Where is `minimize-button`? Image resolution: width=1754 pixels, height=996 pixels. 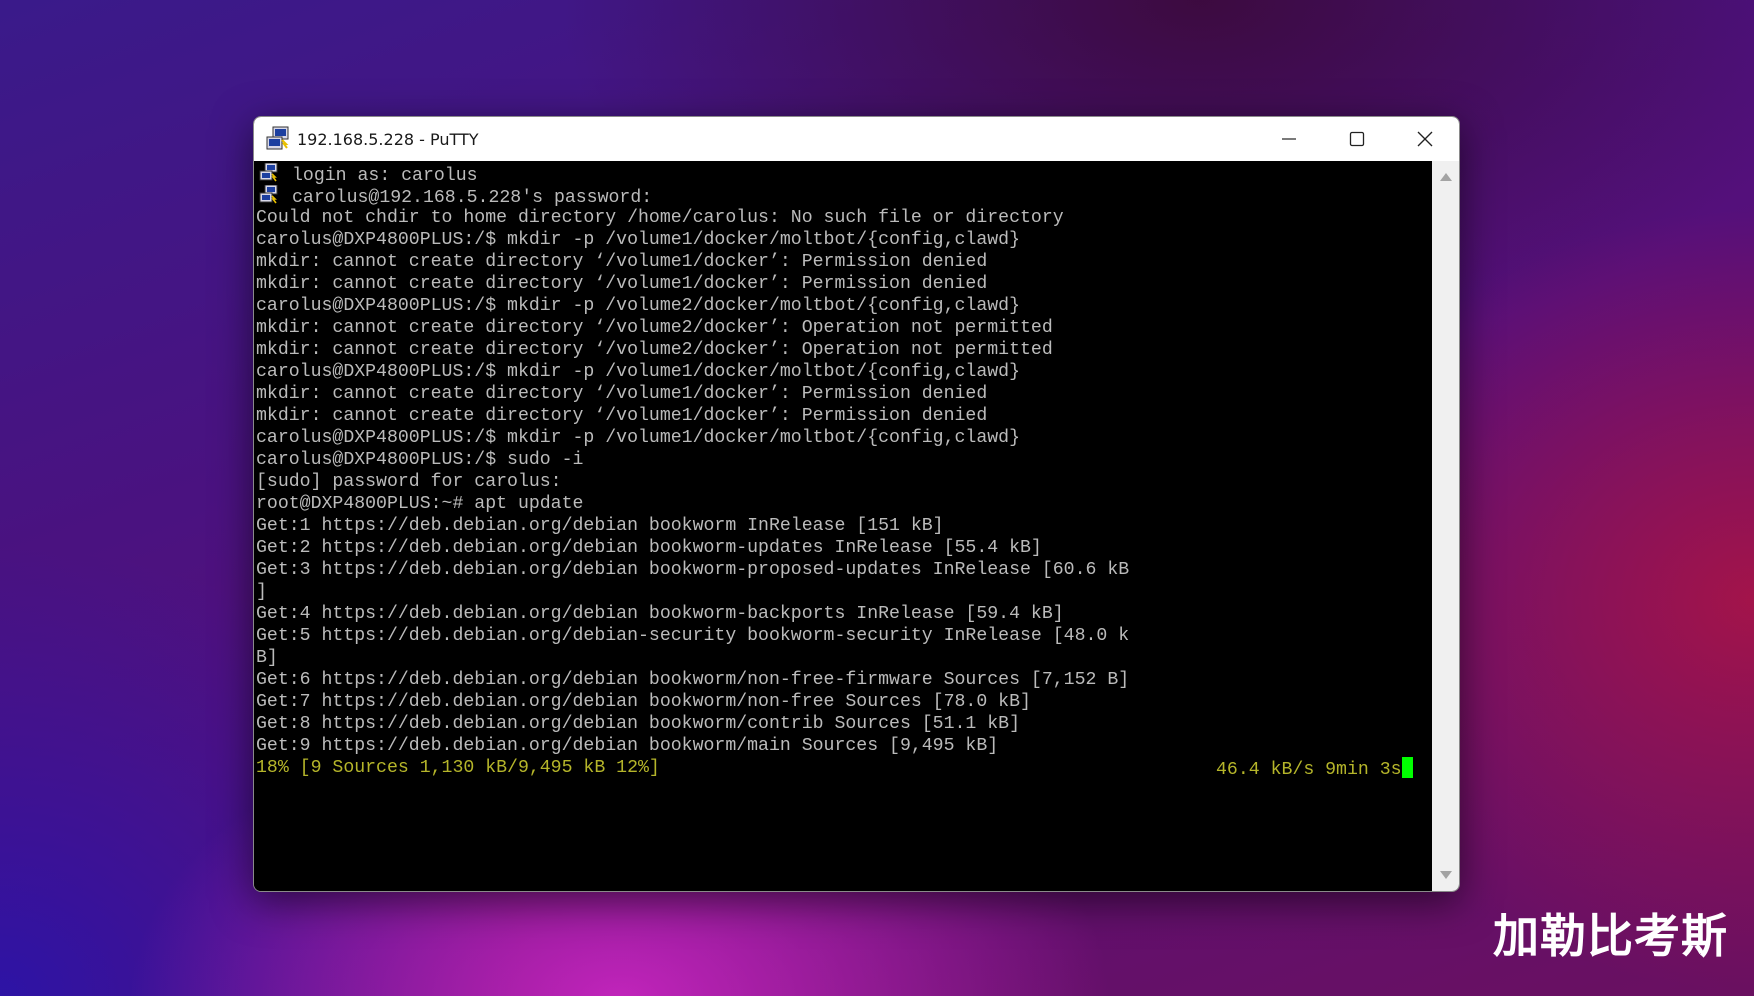 minimize-button is located at coordinates (1289, 139).